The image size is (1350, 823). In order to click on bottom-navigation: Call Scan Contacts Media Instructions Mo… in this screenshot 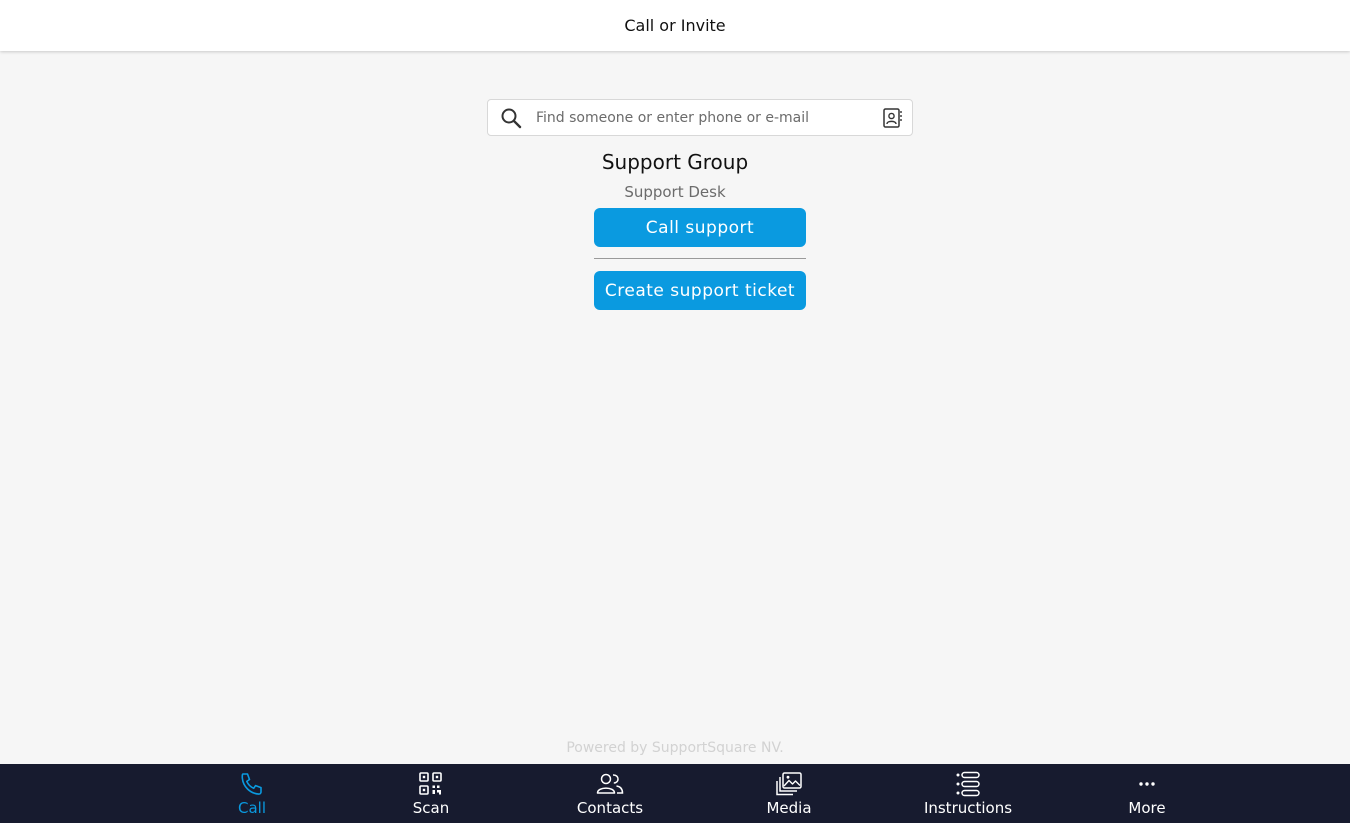, I will do `click(675, 793)`.